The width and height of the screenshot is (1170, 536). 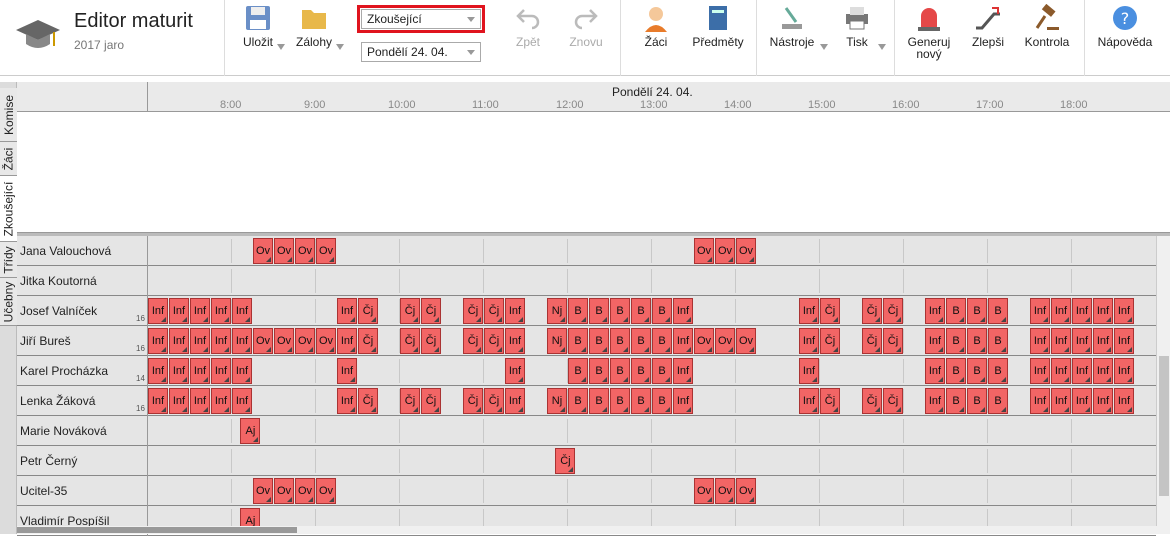 What do you see at coordinates (792, 26) in the screenshot?
I see `tools-button: Nástroje` at bounding box center [792, 26].